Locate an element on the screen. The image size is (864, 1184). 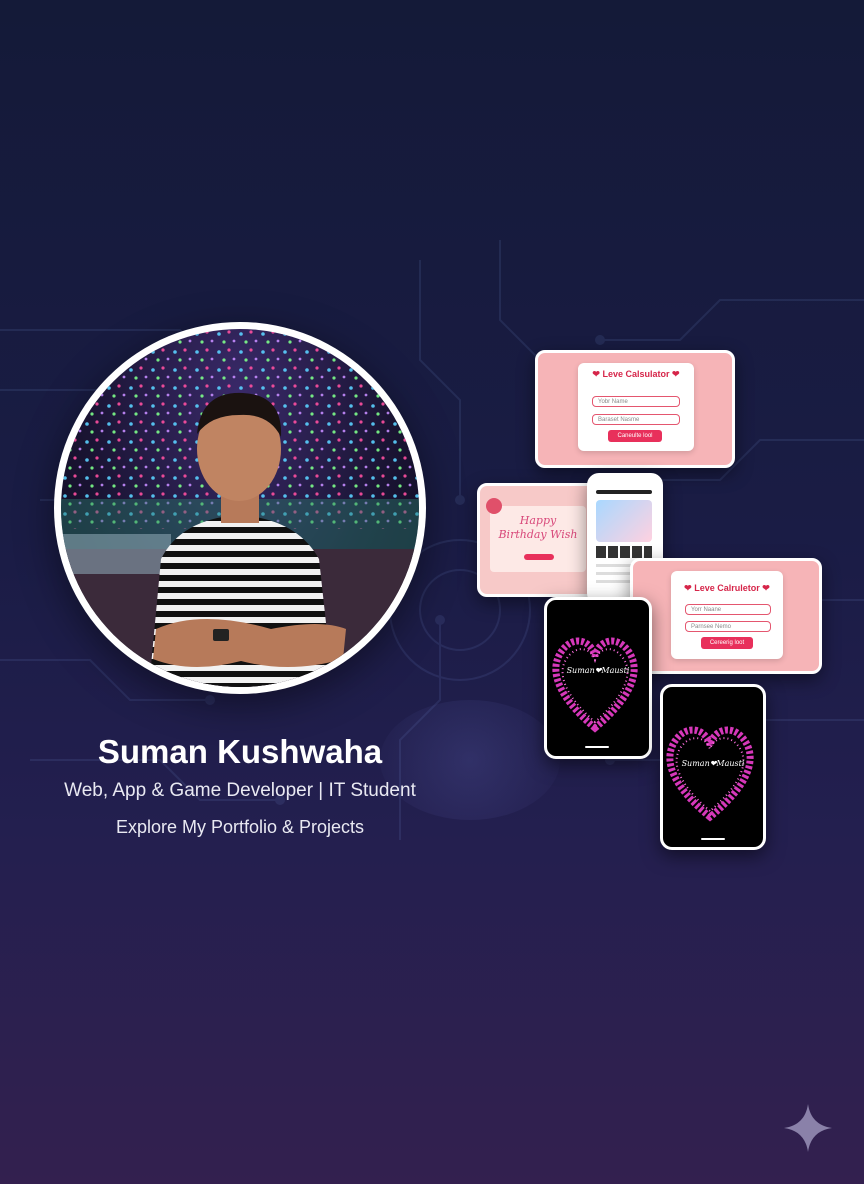
love-calculator-title: ❤ Leve Calruletor ❤ is located at coordinates (727, 588).